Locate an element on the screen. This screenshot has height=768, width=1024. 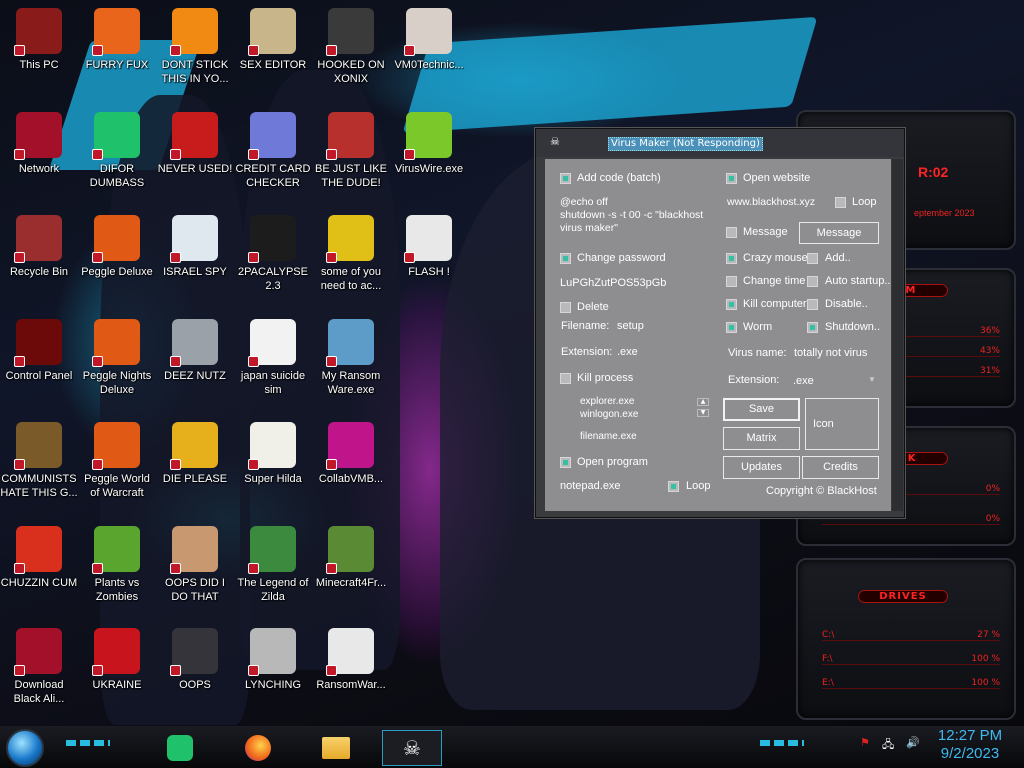
process-filename-field: filename.exe is located at coordinates (608, 436).